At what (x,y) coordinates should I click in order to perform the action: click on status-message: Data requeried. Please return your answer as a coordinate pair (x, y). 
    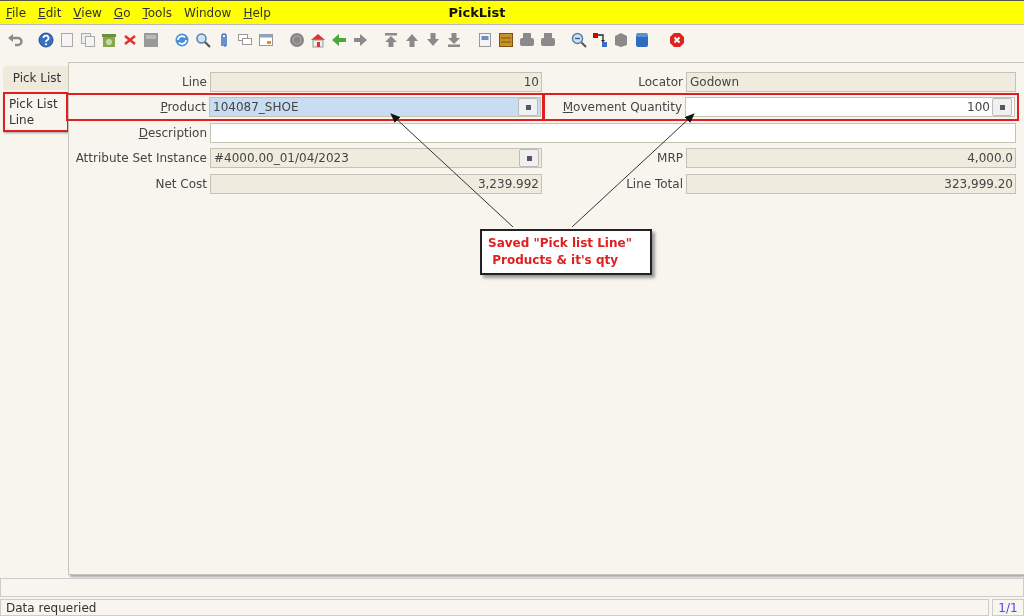
    Looking at the image, I should click on (494, 607).